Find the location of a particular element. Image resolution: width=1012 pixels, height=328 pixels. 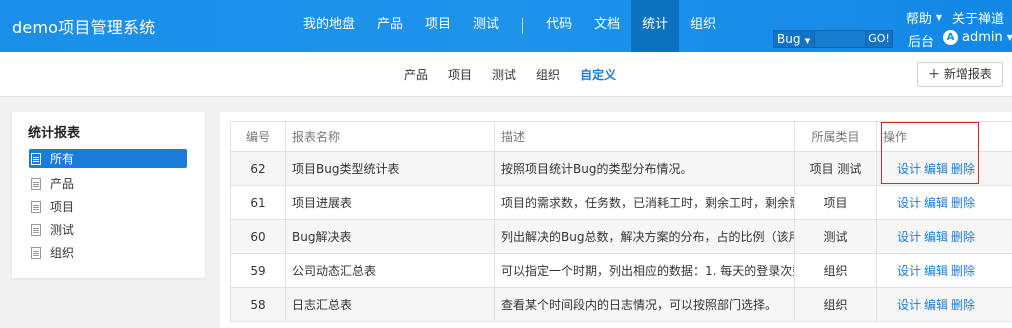

sidebar-item-all: 所有 is located at coordinates (108, 158).